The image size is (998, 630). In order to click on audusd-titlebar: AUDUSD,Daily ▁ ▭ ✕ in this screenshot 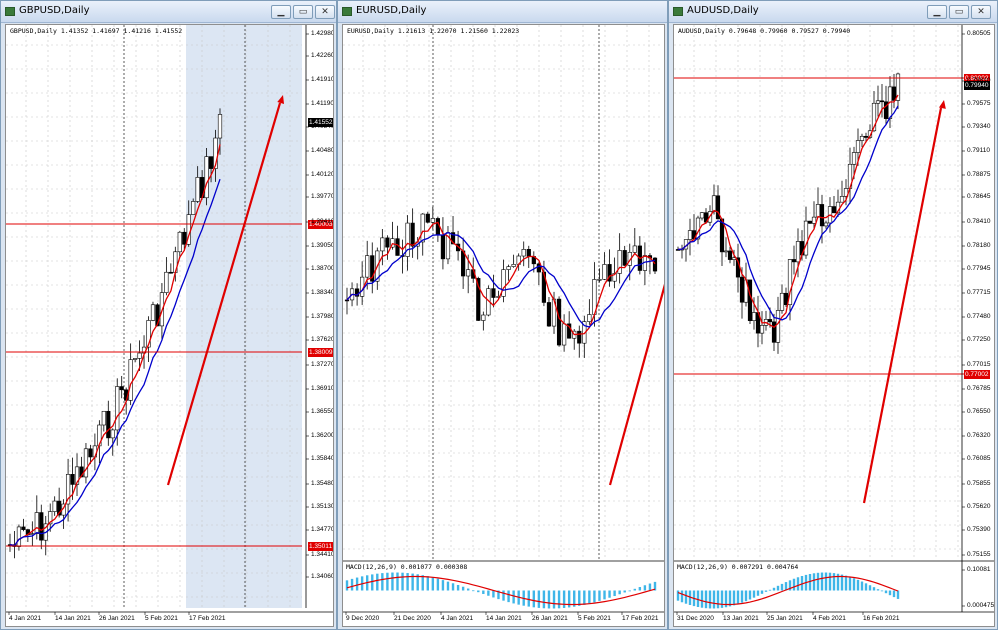, I will do `click(833, 12)`.